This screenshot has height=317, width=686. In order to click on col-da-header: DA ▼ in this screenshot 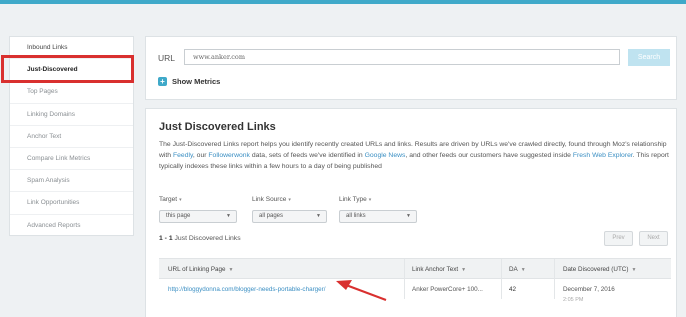, I will do `click(517, 269)`.